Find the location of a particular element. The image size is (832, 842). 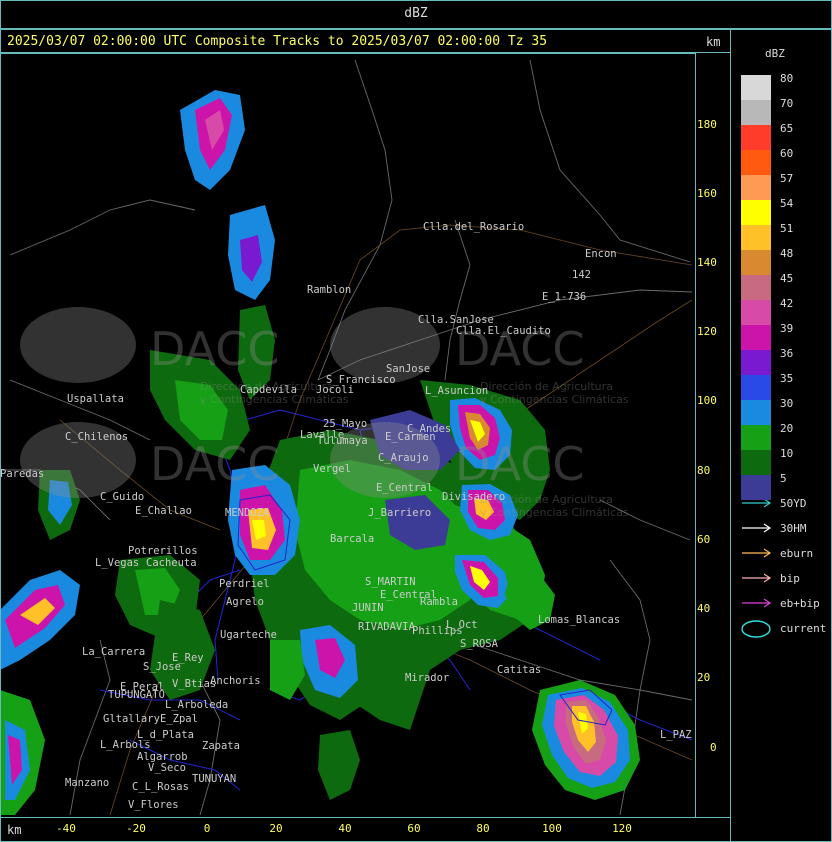

legend-level-label: 10 is located at coordinates (787, 453).